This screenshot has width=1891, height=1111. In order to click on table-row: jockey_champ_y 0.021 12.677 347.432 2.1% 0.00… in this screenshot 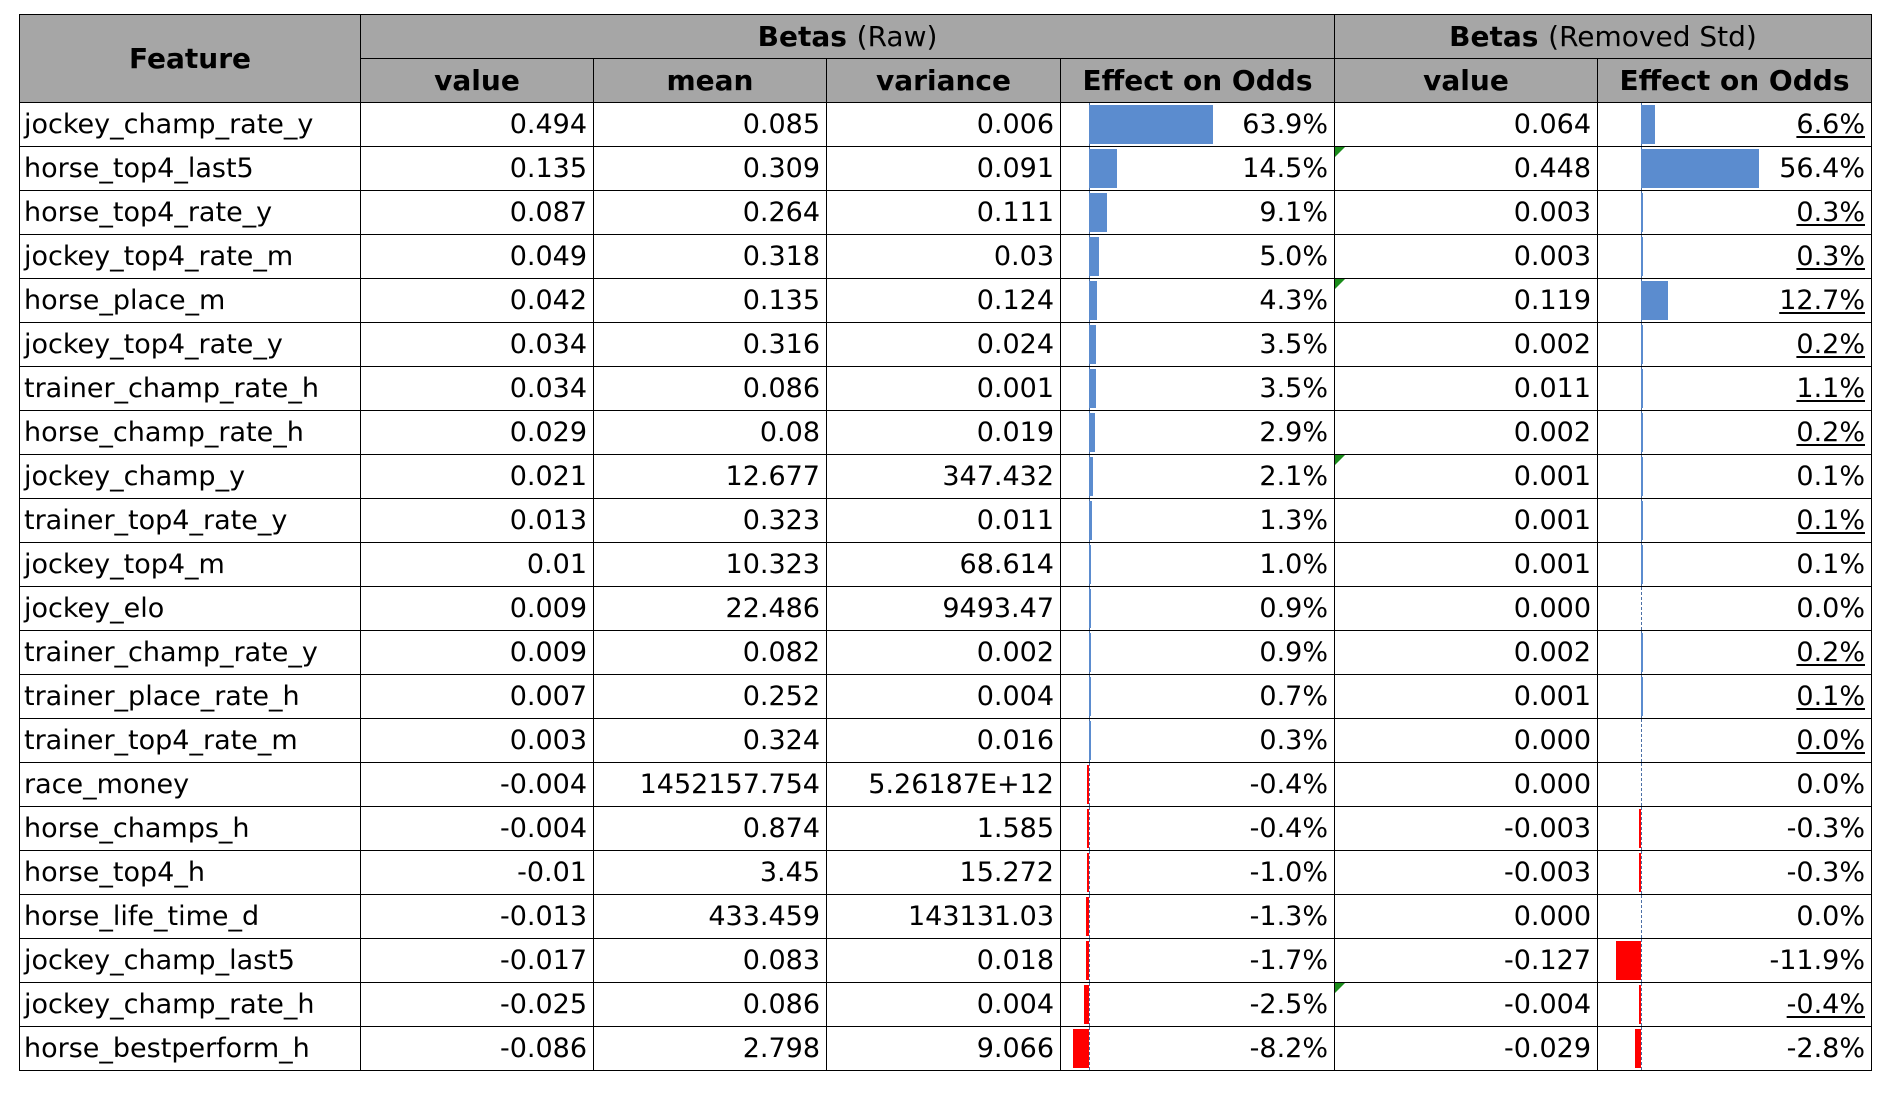, I will do `click(945, 476)`.